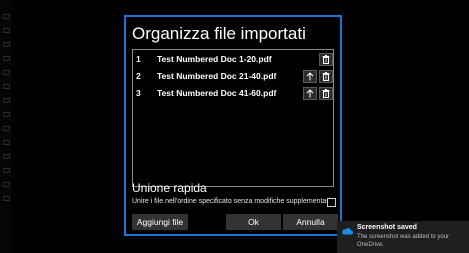 This screenshot has width=469, height=253. Describe the element at coordinates (219, 33) in the screenshot. I see `dialog-title: Organizza file importati` at that location.